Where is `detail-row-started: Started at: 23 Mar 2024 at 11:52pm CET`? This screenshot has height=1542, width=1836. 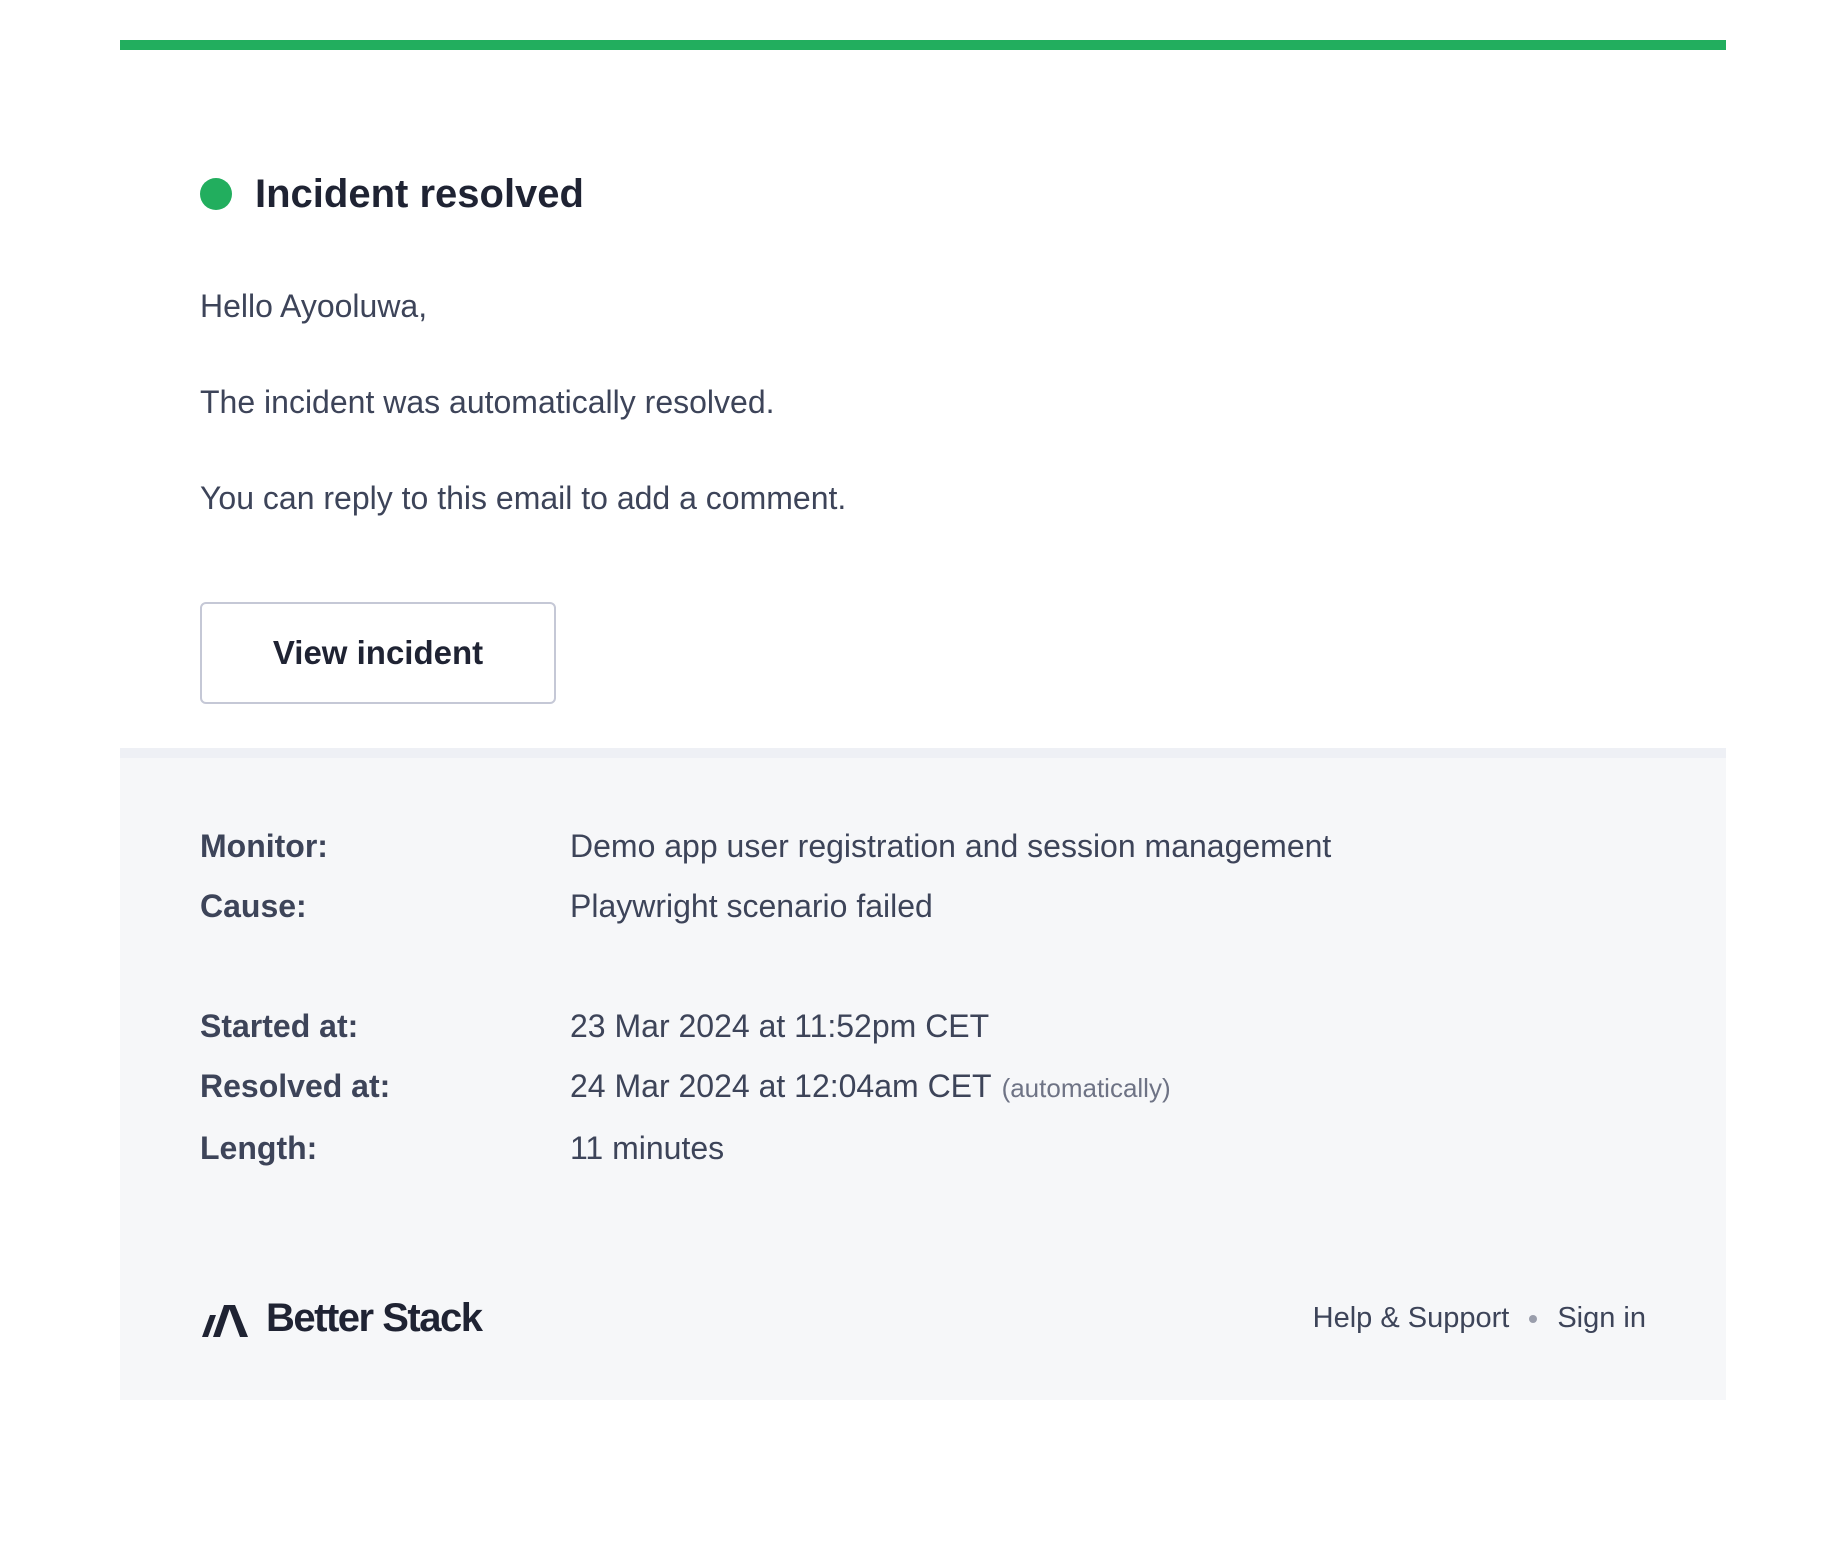 detail-row-started: Started at: 23 Mar 2024 at 11:52pm CET is located at coordinates (923, 1026).